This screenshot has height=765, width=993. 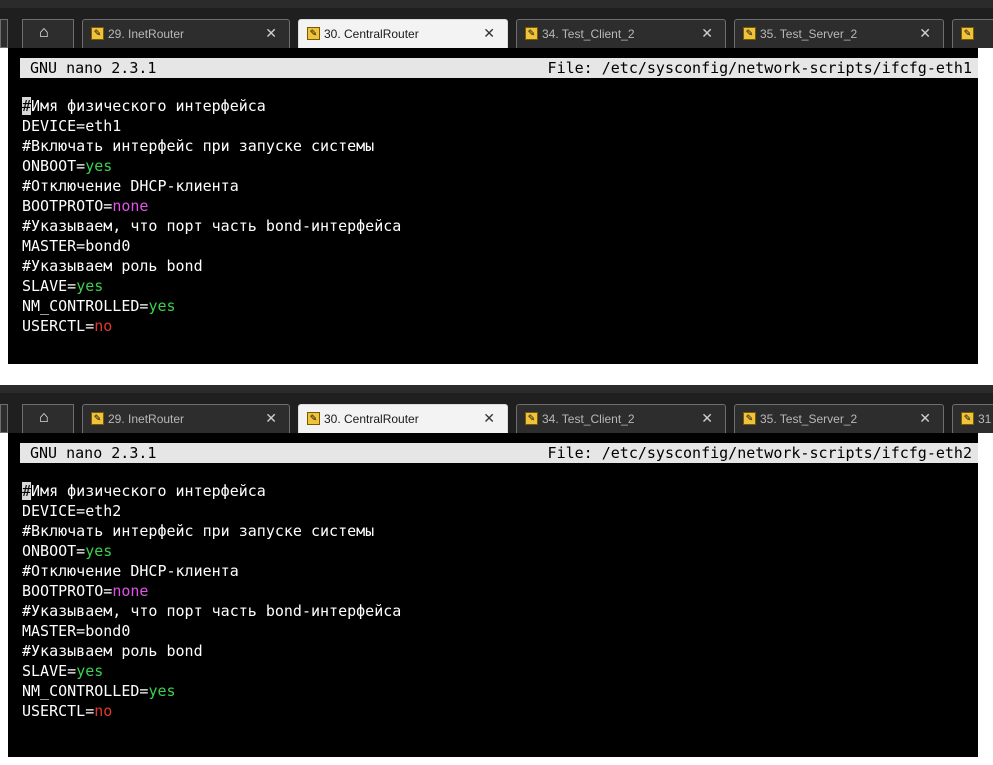 I want to click on file-line: ONBOOT=yes, so click(x=211, y=551).